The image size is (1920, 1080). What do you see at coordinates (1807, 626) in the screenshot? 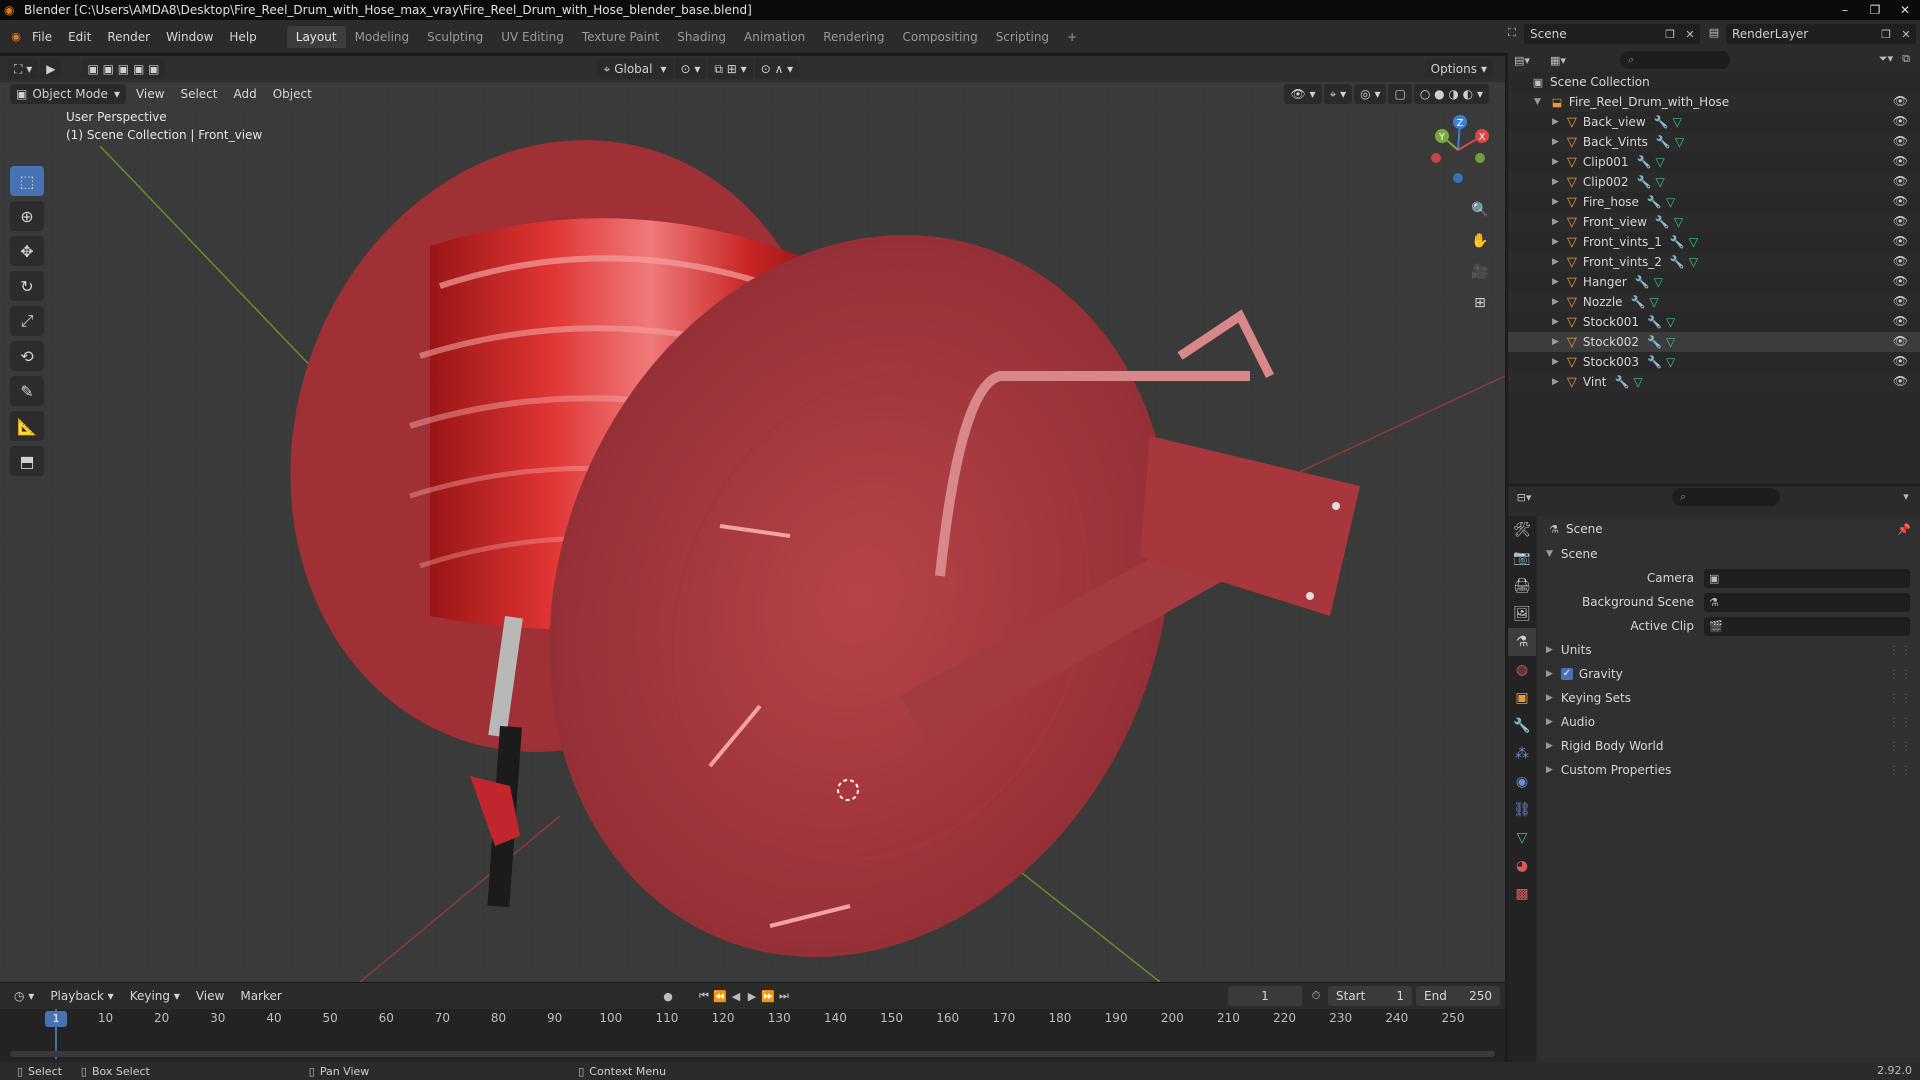
I see `property-field: 🎬` at bounding box center [1807, 626].